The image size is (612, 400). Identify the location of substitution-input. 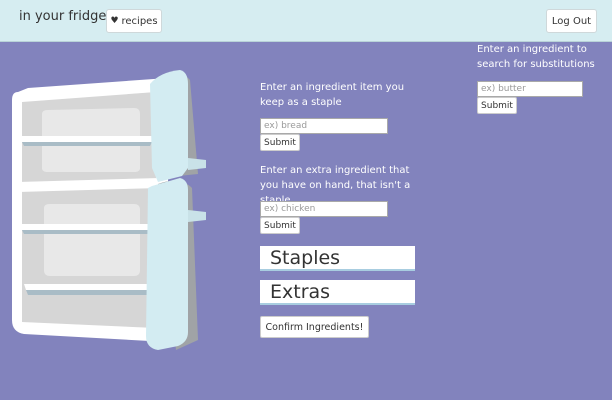
(530, 89).